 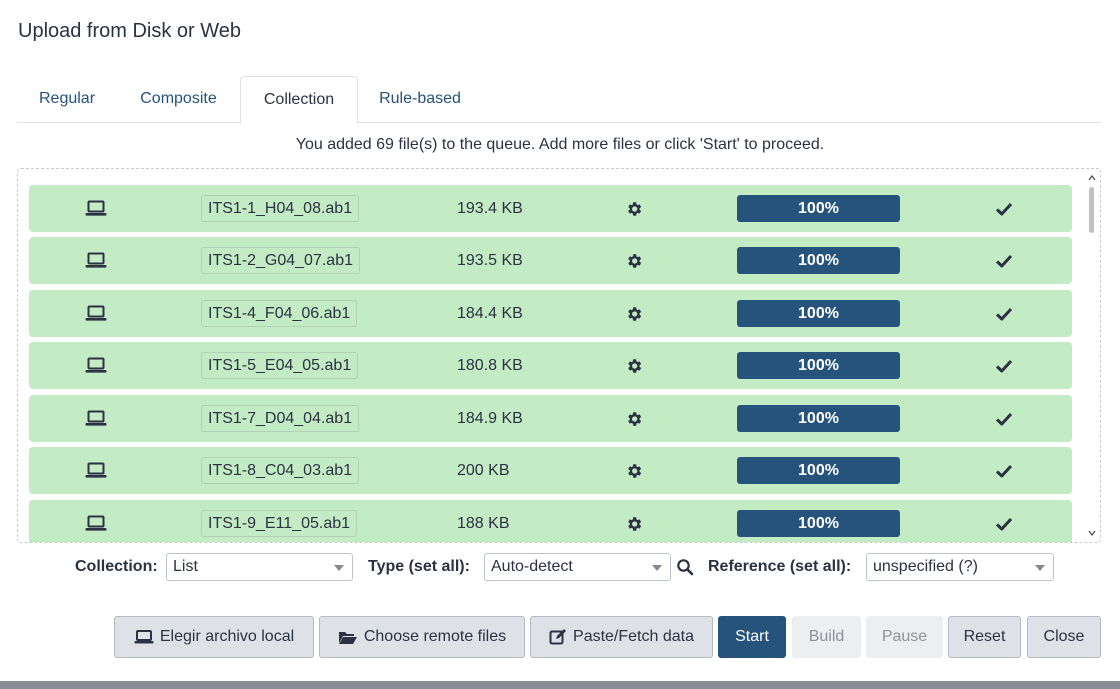 I want to click on folder-open-icon, so click(x=348, y=637).